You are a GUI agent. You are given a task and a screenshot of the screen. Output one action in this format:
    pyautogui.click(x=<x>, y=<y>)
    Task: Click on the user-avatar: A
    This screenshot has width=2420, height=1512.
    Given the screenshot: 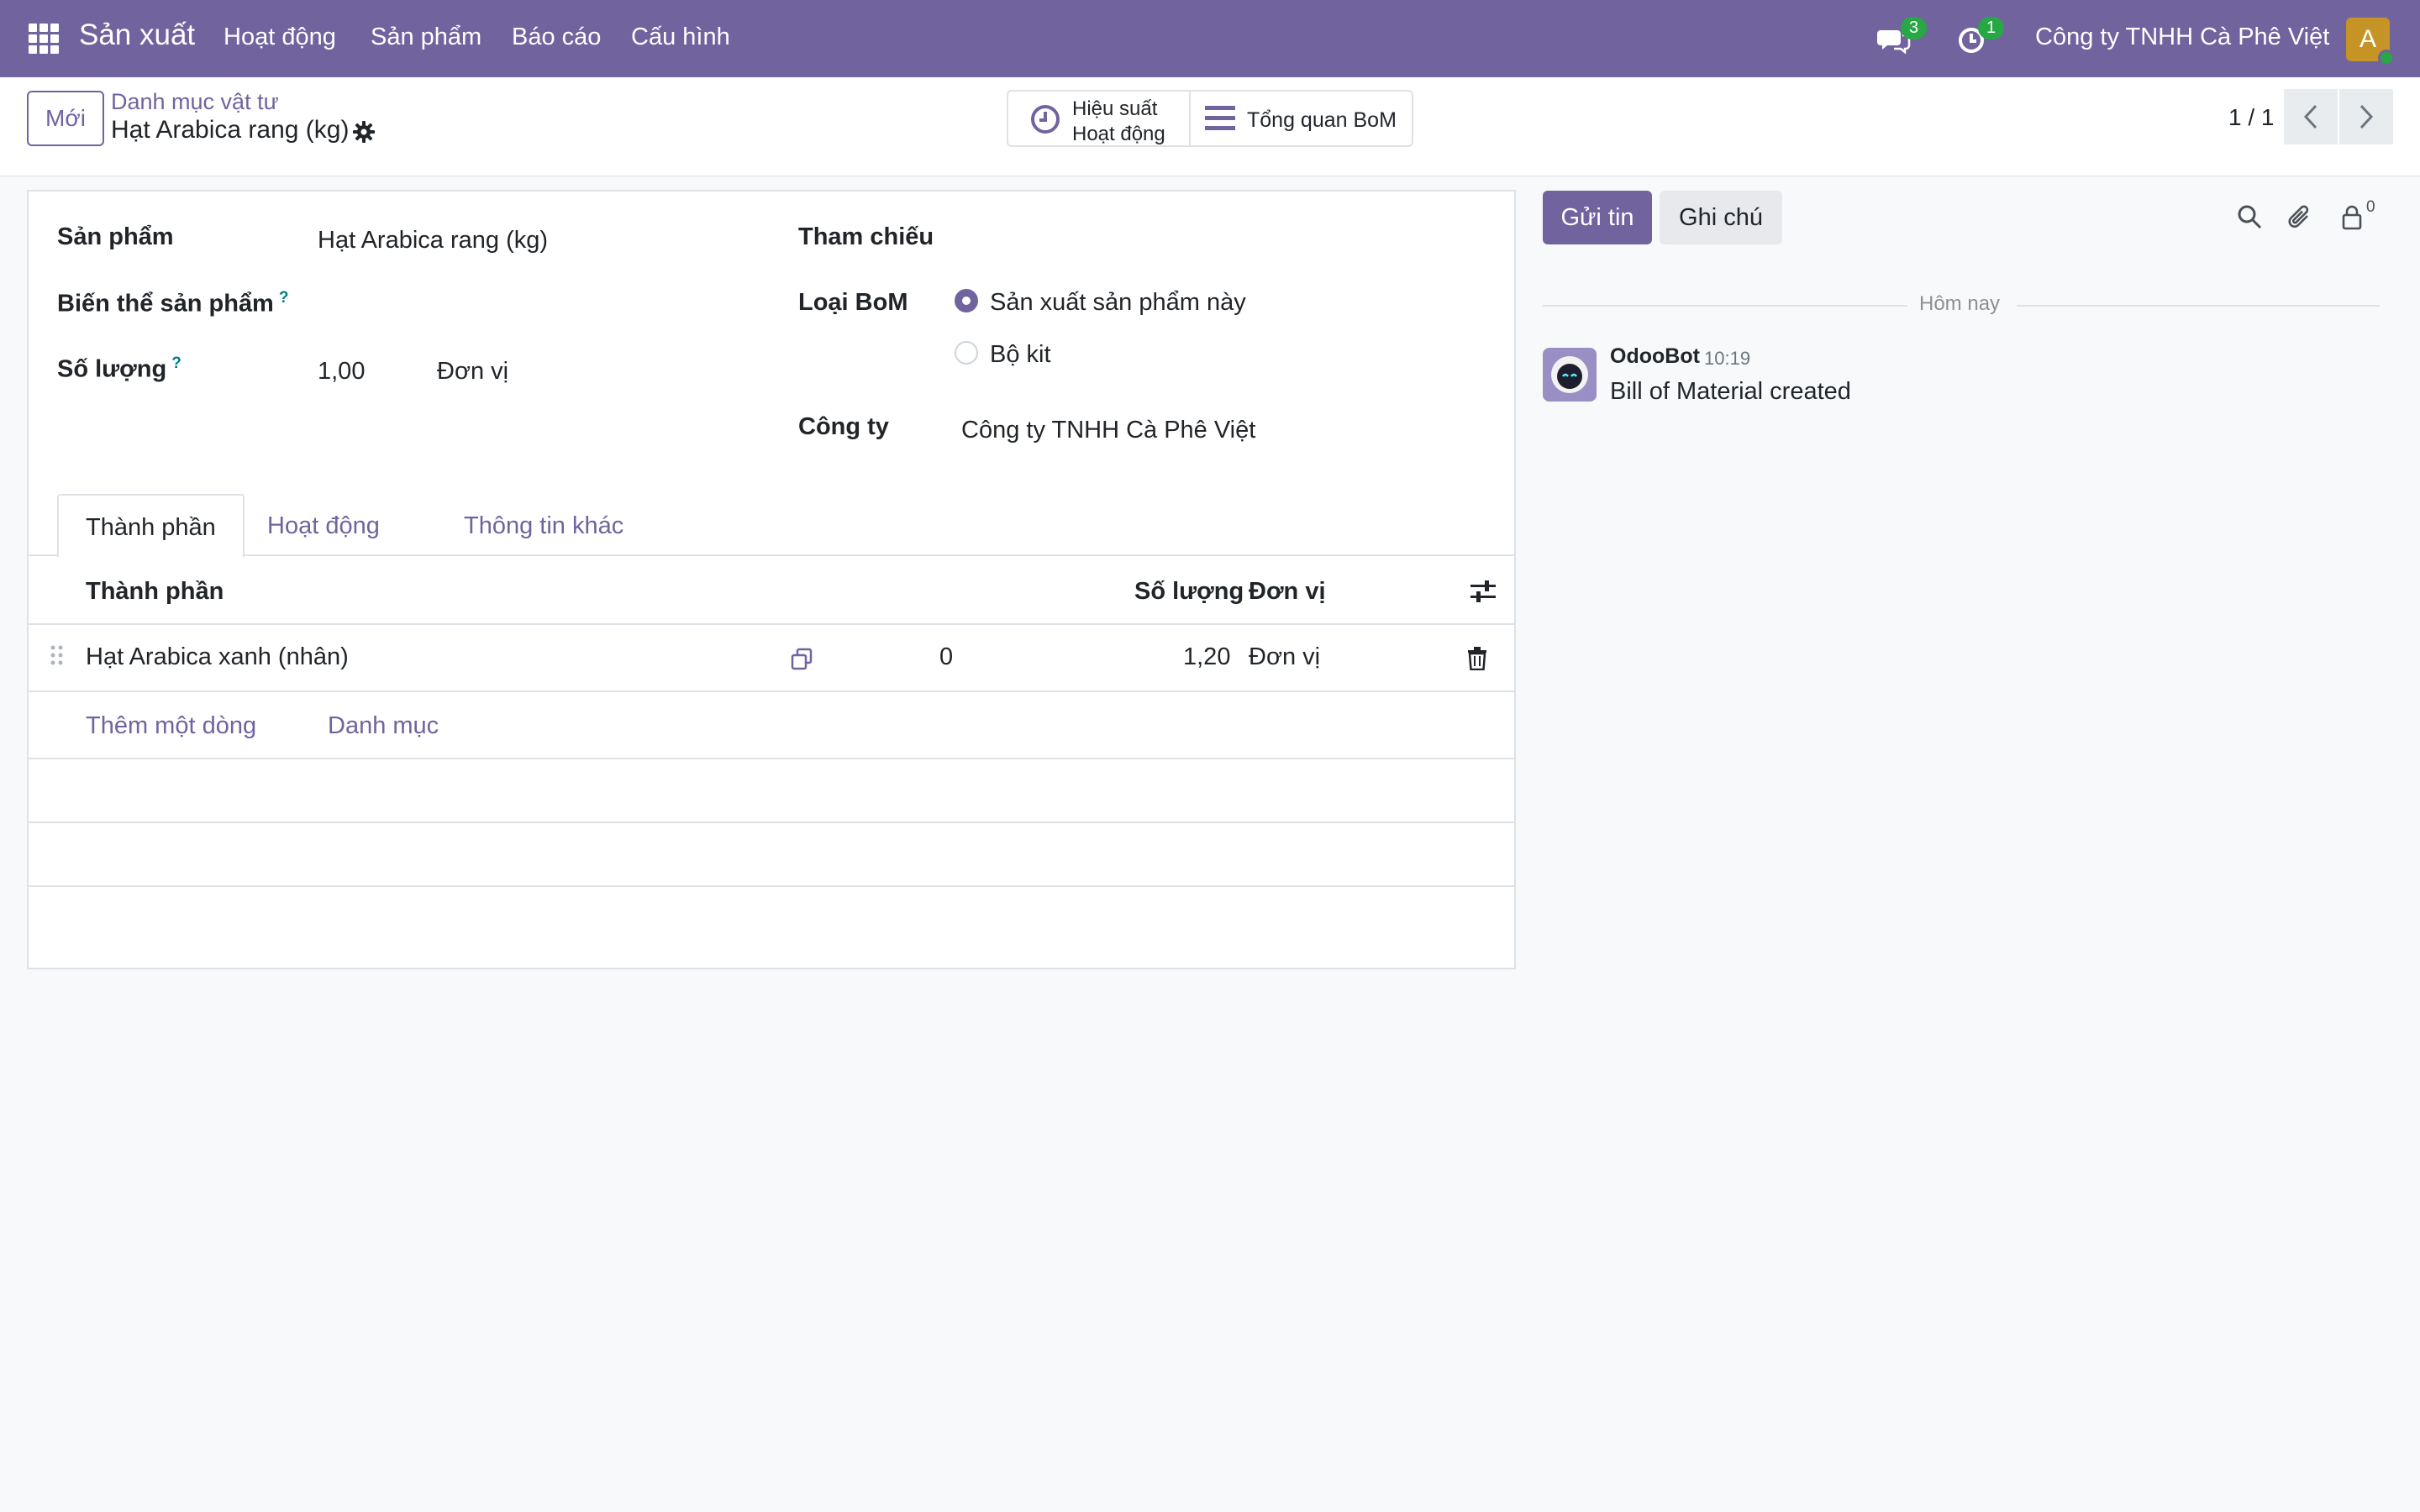 What is the action you would take?
    pyautogui.click(x=2370, y=42)
    